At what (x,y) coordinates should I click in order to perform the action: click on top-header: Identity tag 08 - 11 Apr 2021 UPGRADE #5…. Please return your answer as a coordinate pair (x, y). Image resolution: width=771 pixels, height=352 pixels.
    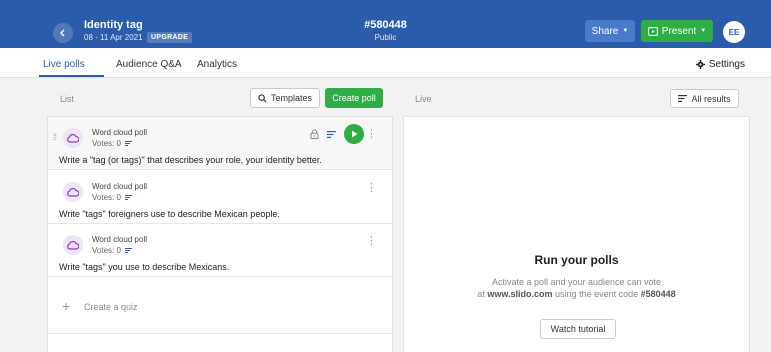
    Looking at the image, I should click on (385, 24).